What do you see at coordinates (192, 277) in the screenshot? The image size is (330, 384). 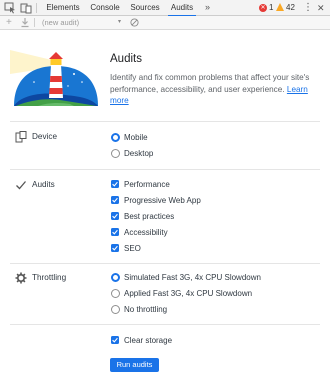 I see `option-label: Simulated Fast 3G, 4x CPU Slowdown` at bounding box center [192, 277].